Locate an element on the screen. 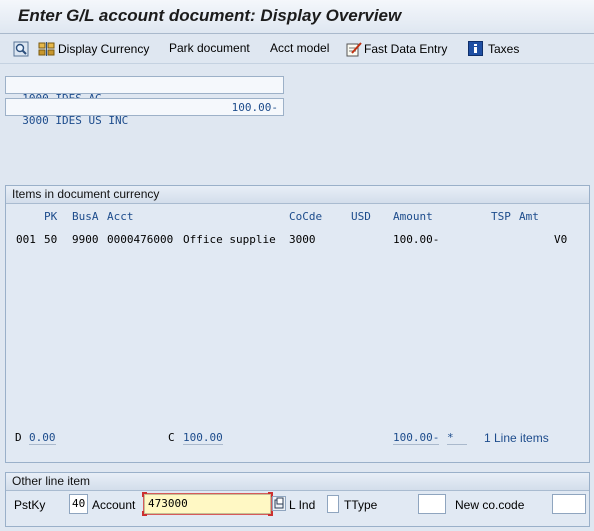 This screenshot has width=594, height=531. display-currency-button: Display Currency is located at coordinates (93, 49).